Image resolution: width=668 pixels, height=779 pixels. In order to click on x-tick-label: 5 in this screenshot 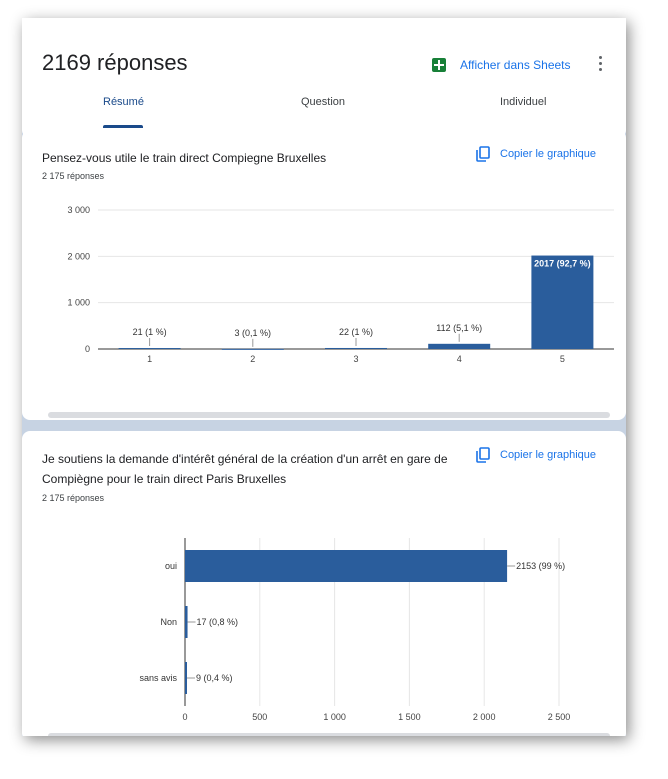, I will do `click(562, 359)`.